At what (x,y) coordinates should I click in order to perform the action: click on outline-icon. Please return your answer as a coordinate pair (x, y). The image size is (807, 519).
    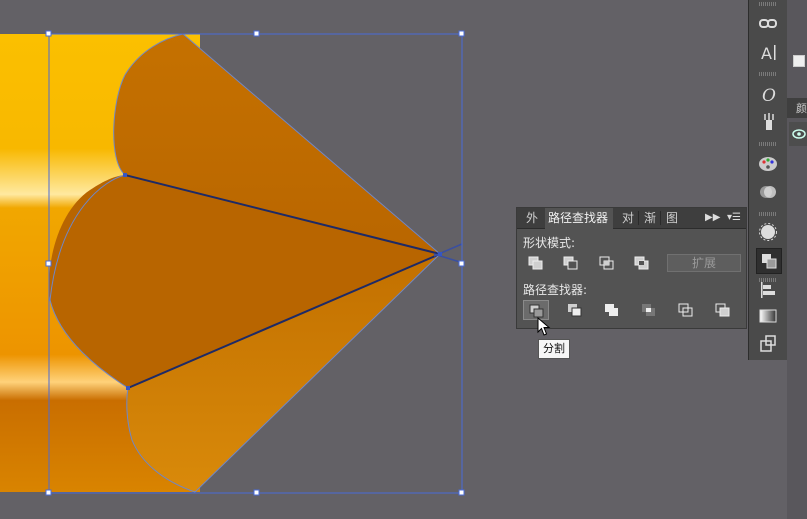
    Looking at the image, I should click on (685, 310).